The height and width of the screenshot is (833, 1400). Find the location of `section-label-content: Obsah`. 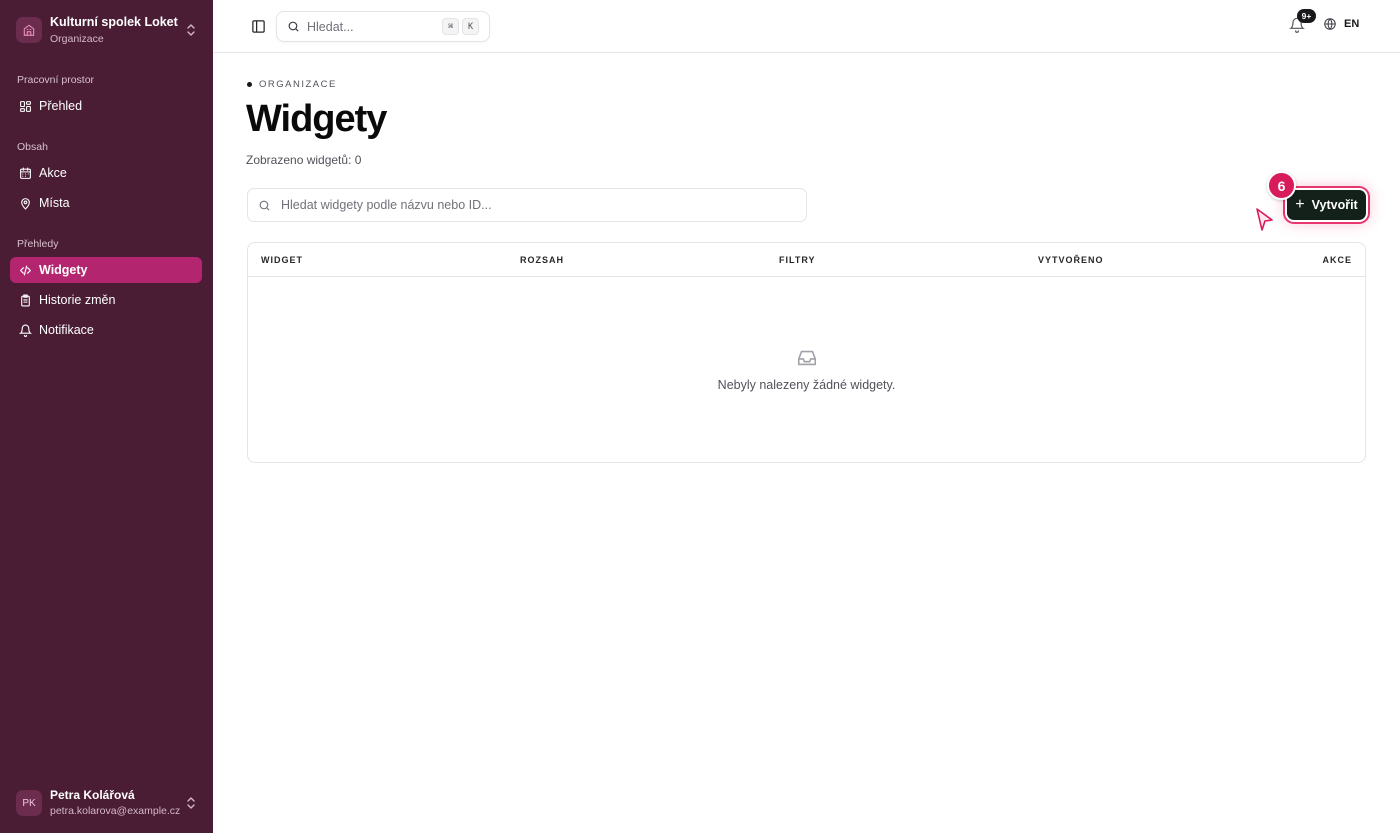

section-label-content: Obsah is located at coordinates (32, 147).